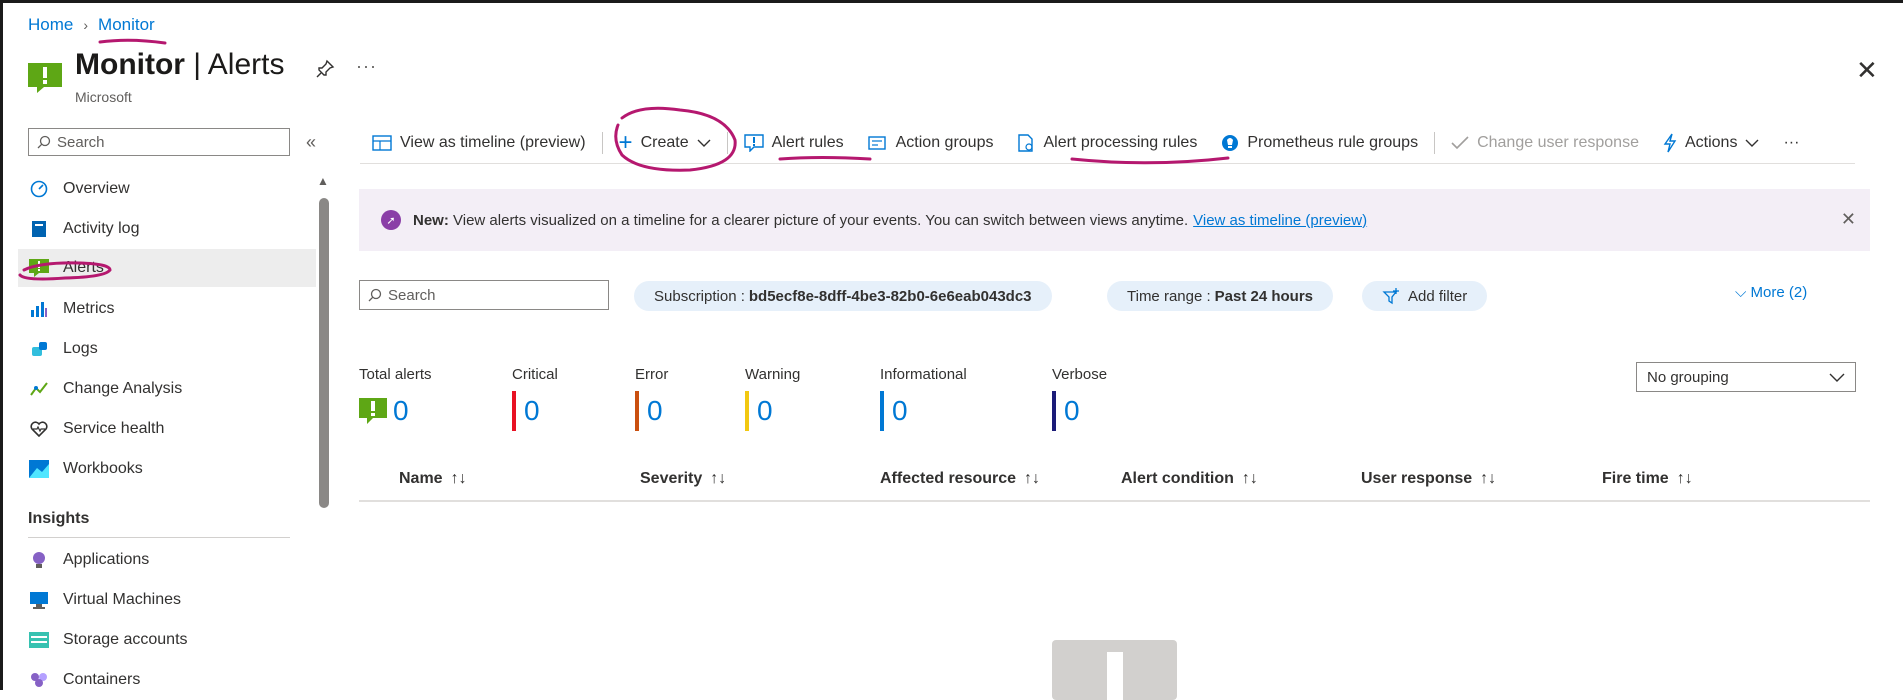  What do you see at coordinates (535, 398) in the screenshot?
I see `stat-critical: Critical 0` at bounding box center [535, 398].